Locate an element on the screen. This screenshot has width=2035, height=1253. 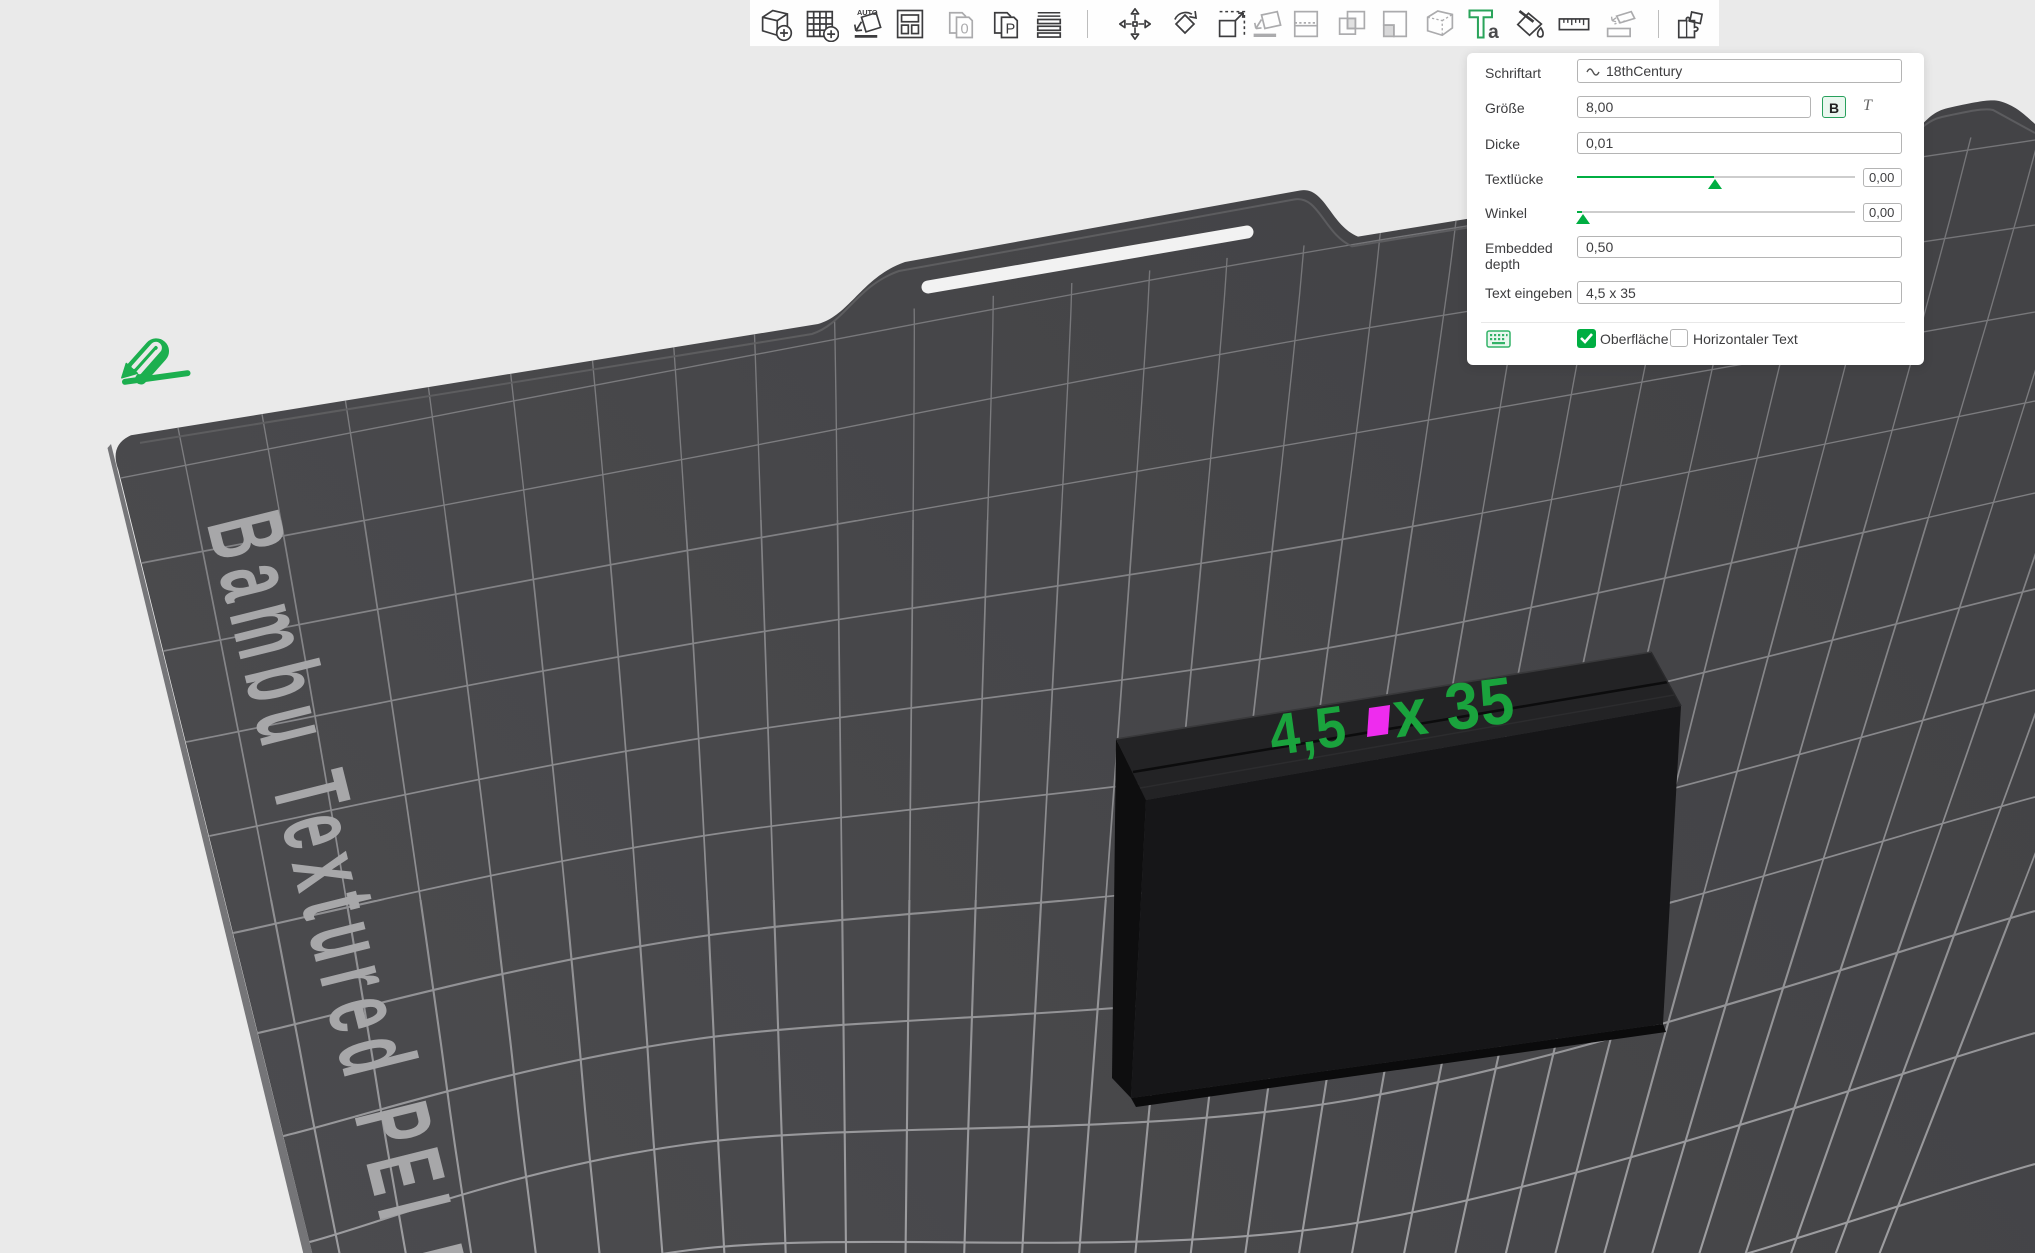
svg-text: 0 is located at coordinates (964, 30).